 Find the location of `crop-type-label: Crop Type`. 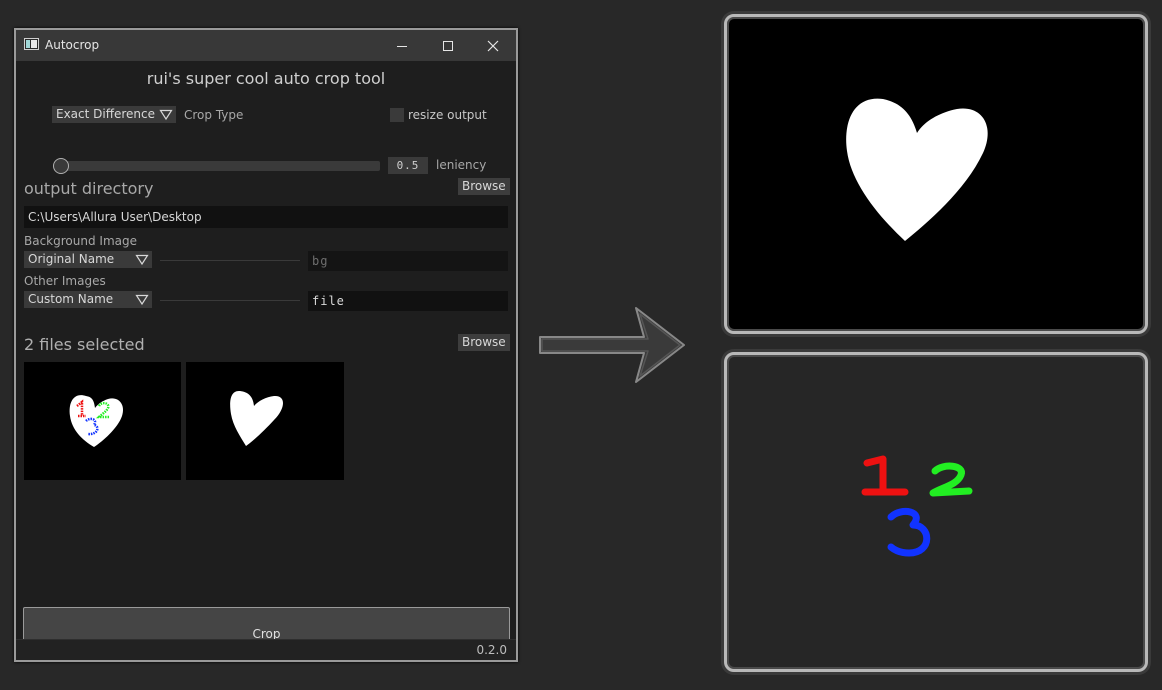

crop-type-label: Crop Type is located at coordinates (214, 115).